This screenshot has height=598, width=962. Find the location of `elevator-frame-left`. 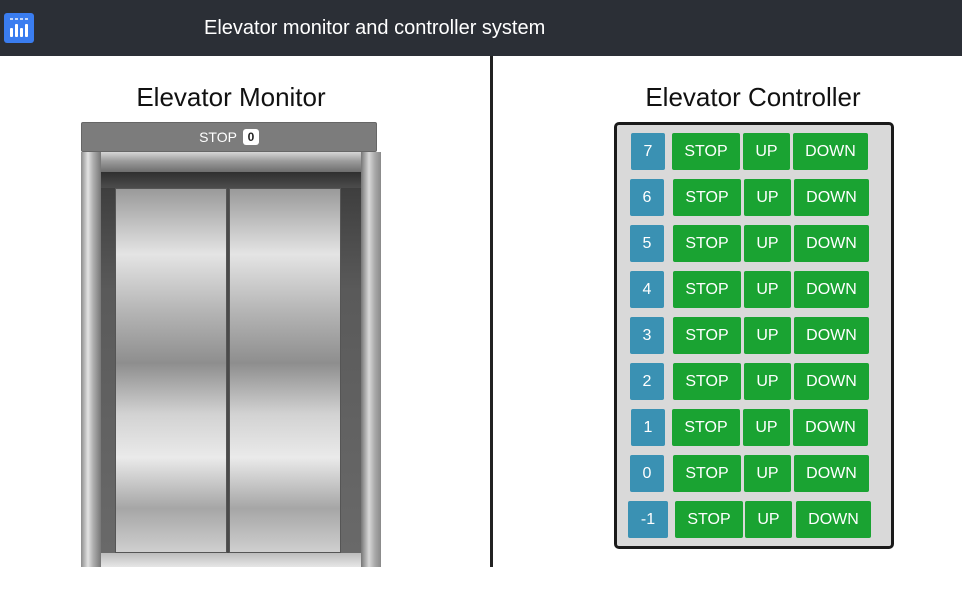

elevator-frame-left is located at coordinates (91, 359).